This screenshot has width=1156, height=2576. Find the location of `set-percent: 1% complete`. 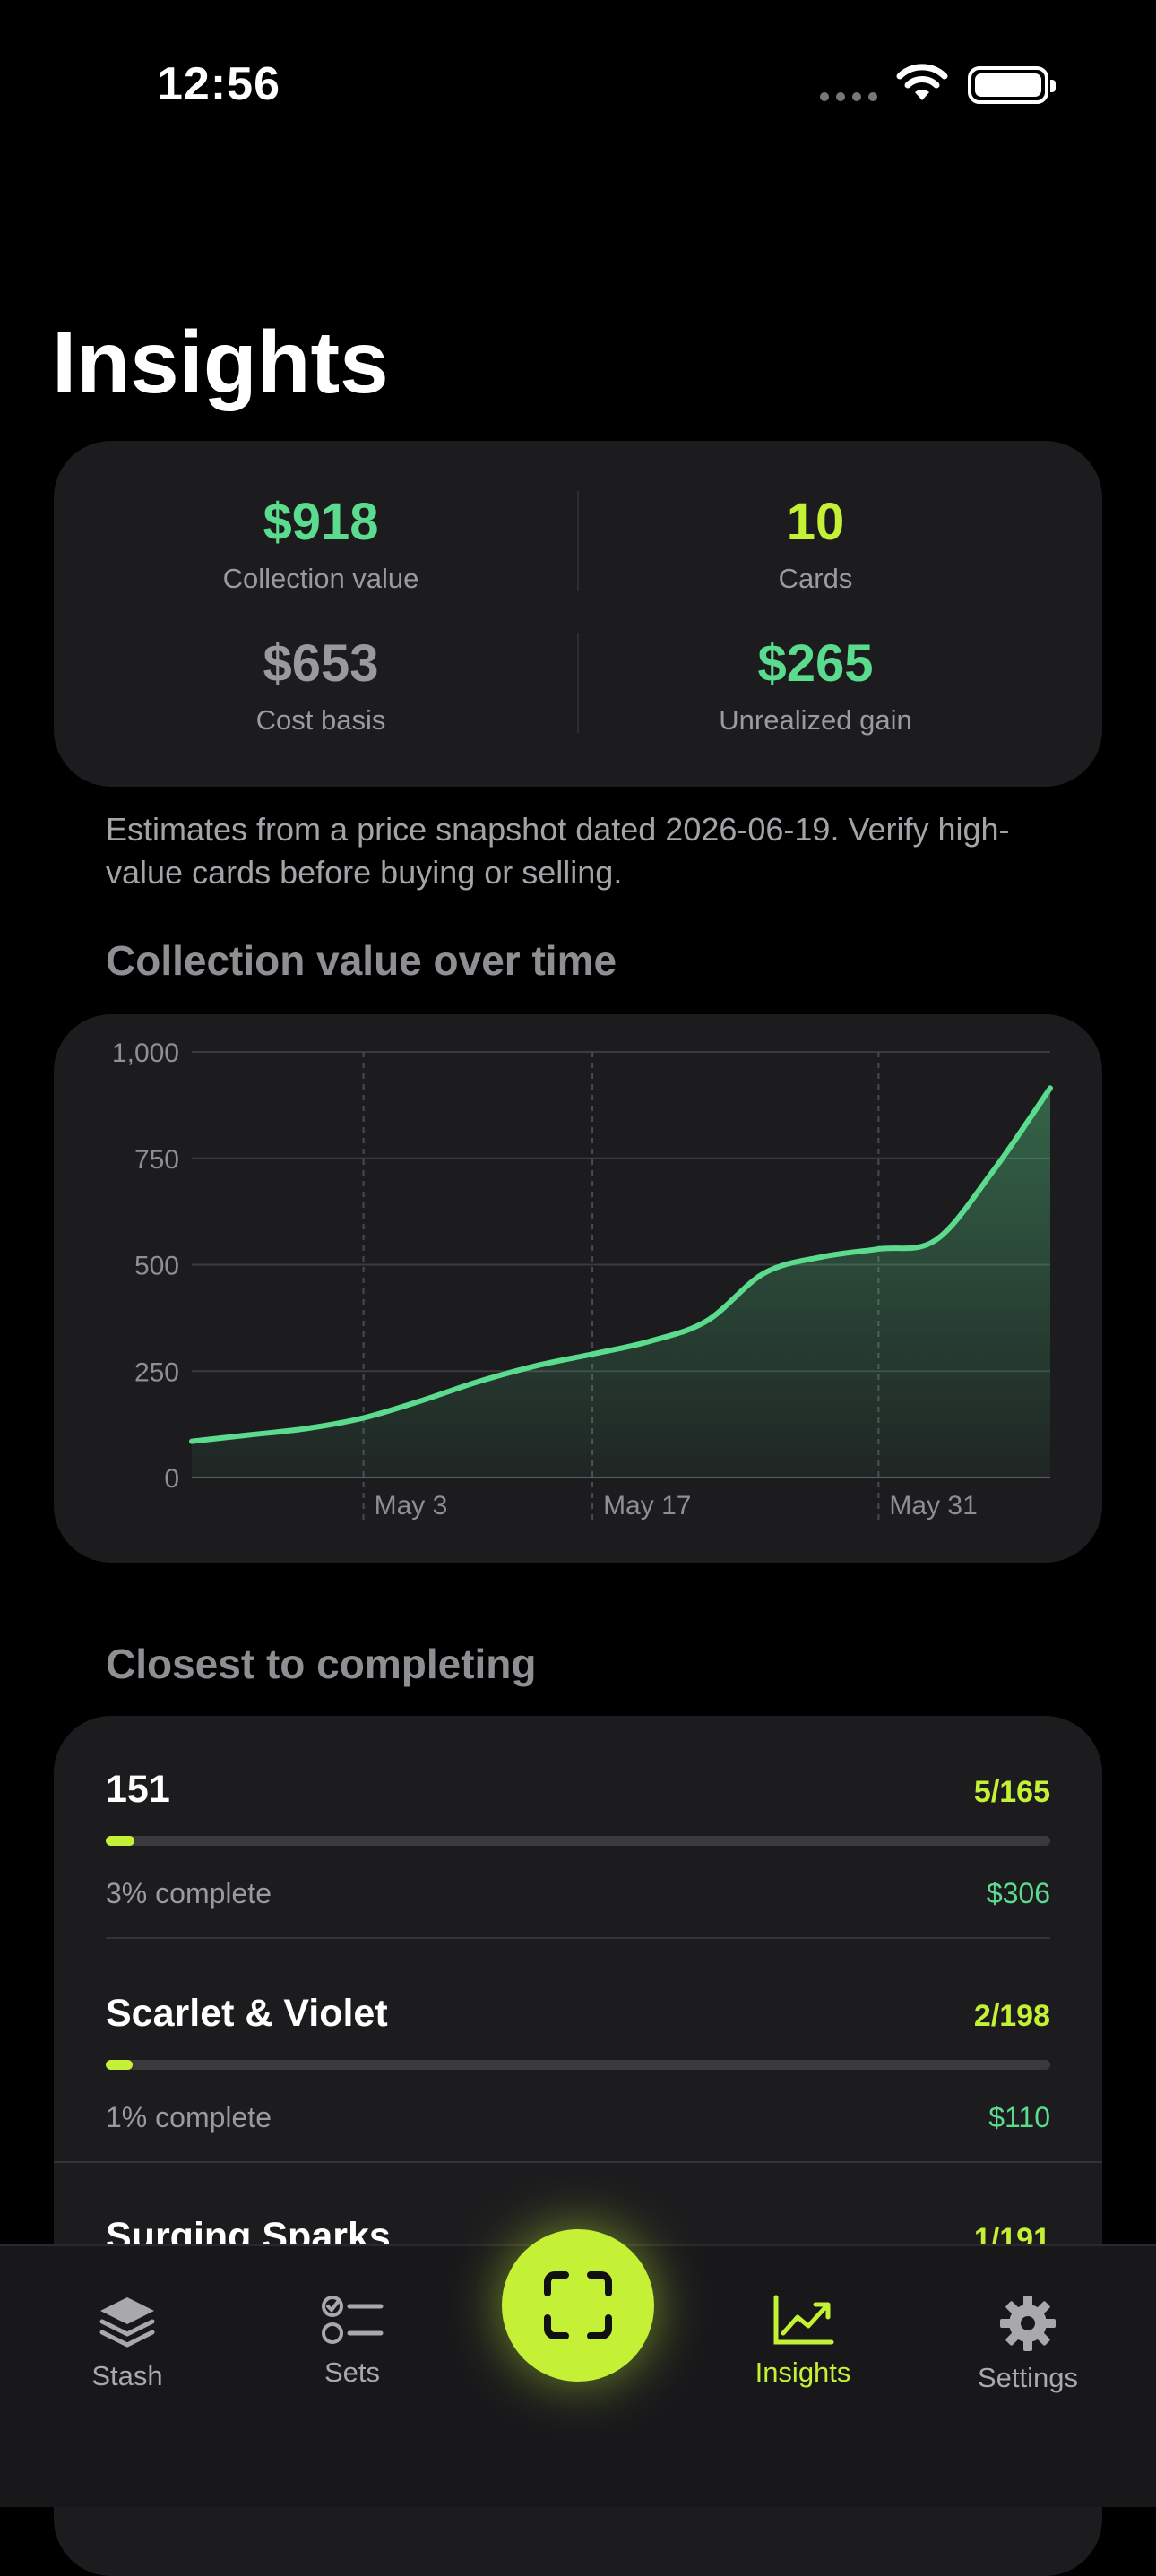

set-percent: 1% complete is located at coordinates (189, 2117).